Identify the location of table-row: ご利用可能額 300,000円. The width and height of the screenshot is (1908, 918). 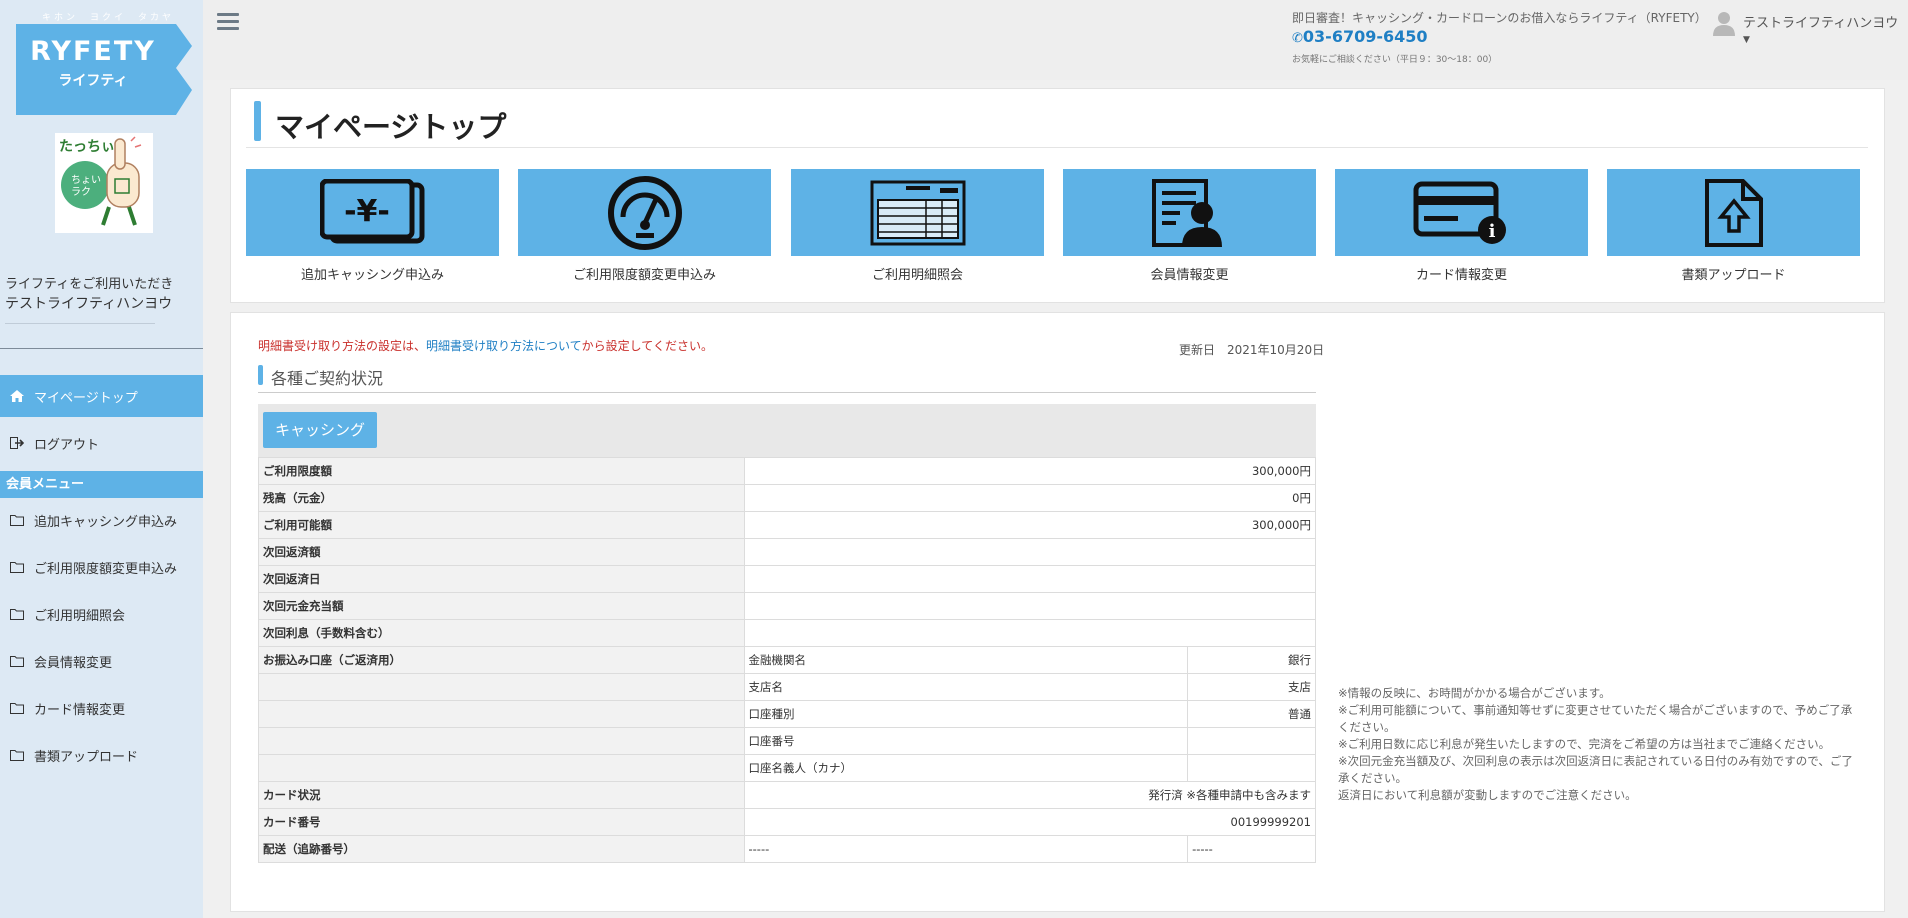
(787, 525).